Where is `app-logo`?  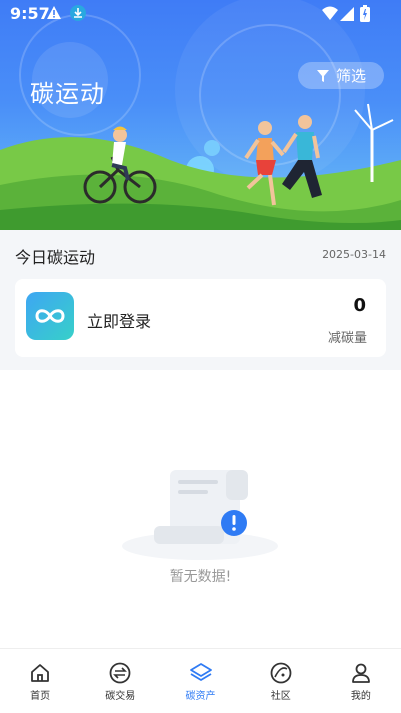
app-logo is located at coordinates (50, 316).